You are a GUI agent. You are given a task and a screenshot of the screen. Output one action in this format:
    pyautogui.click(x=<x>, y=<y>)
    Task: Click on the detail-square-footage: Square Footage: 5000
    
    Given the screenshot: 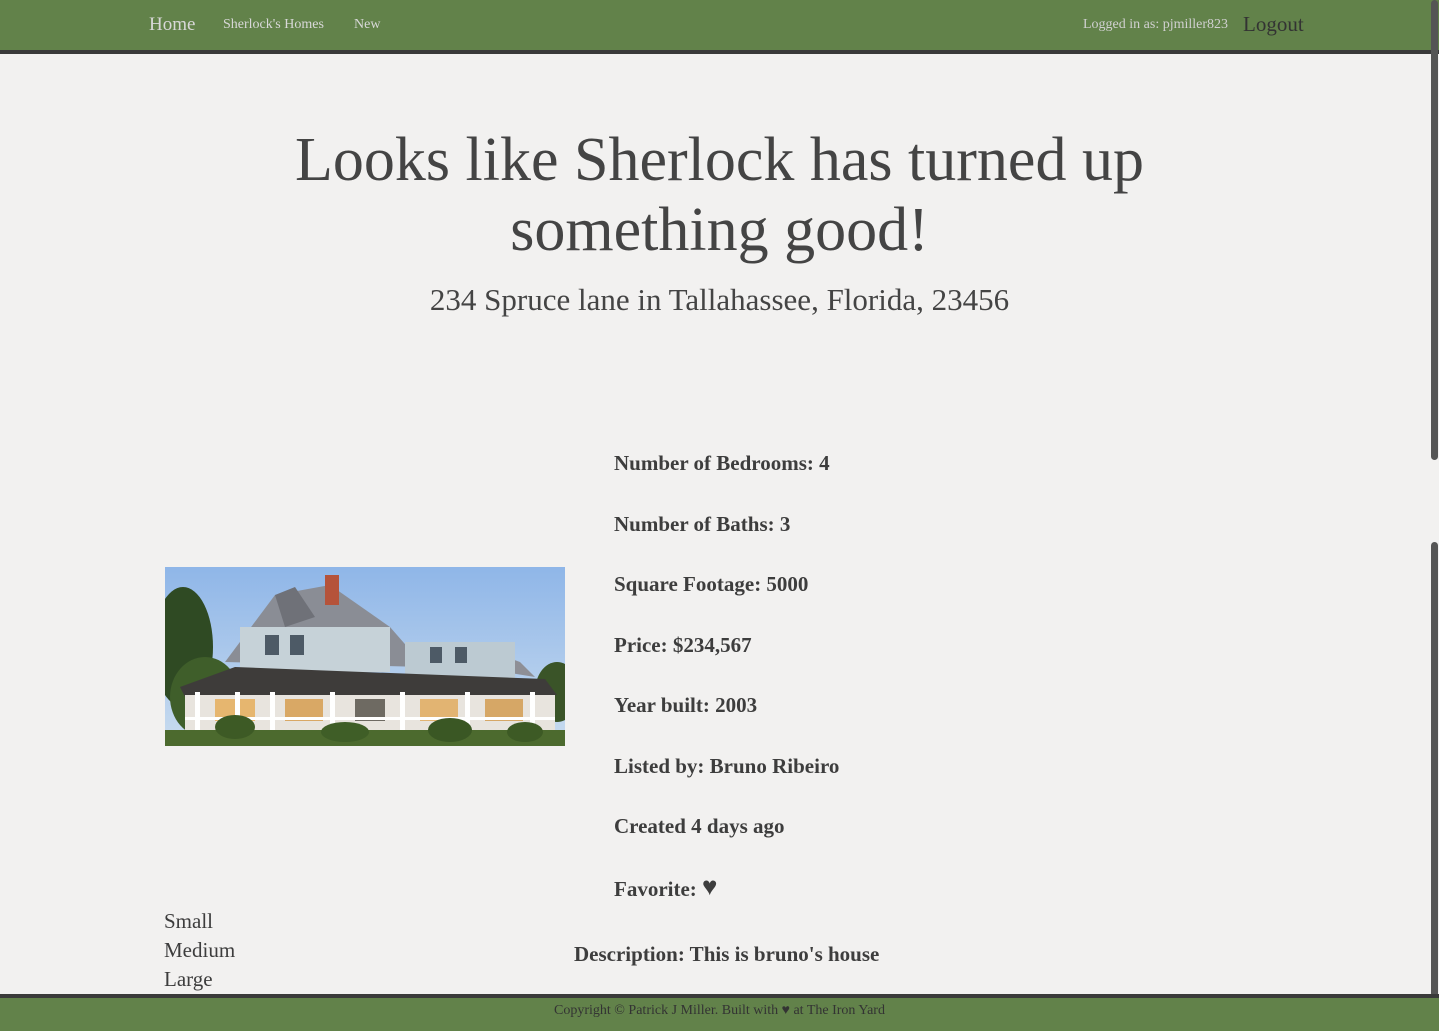 What is the action you would take?
    pyautogui.click(x=711, y=584)
    